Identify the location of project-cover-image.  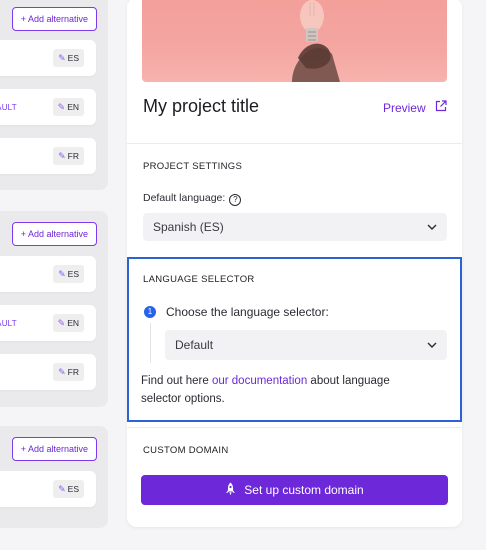
(294, 41).